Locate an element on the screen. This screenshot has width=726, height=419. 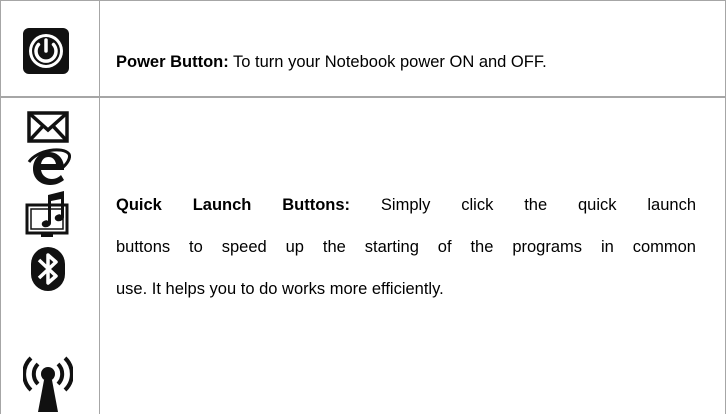
row-divider is located at coordinates (363, 97).